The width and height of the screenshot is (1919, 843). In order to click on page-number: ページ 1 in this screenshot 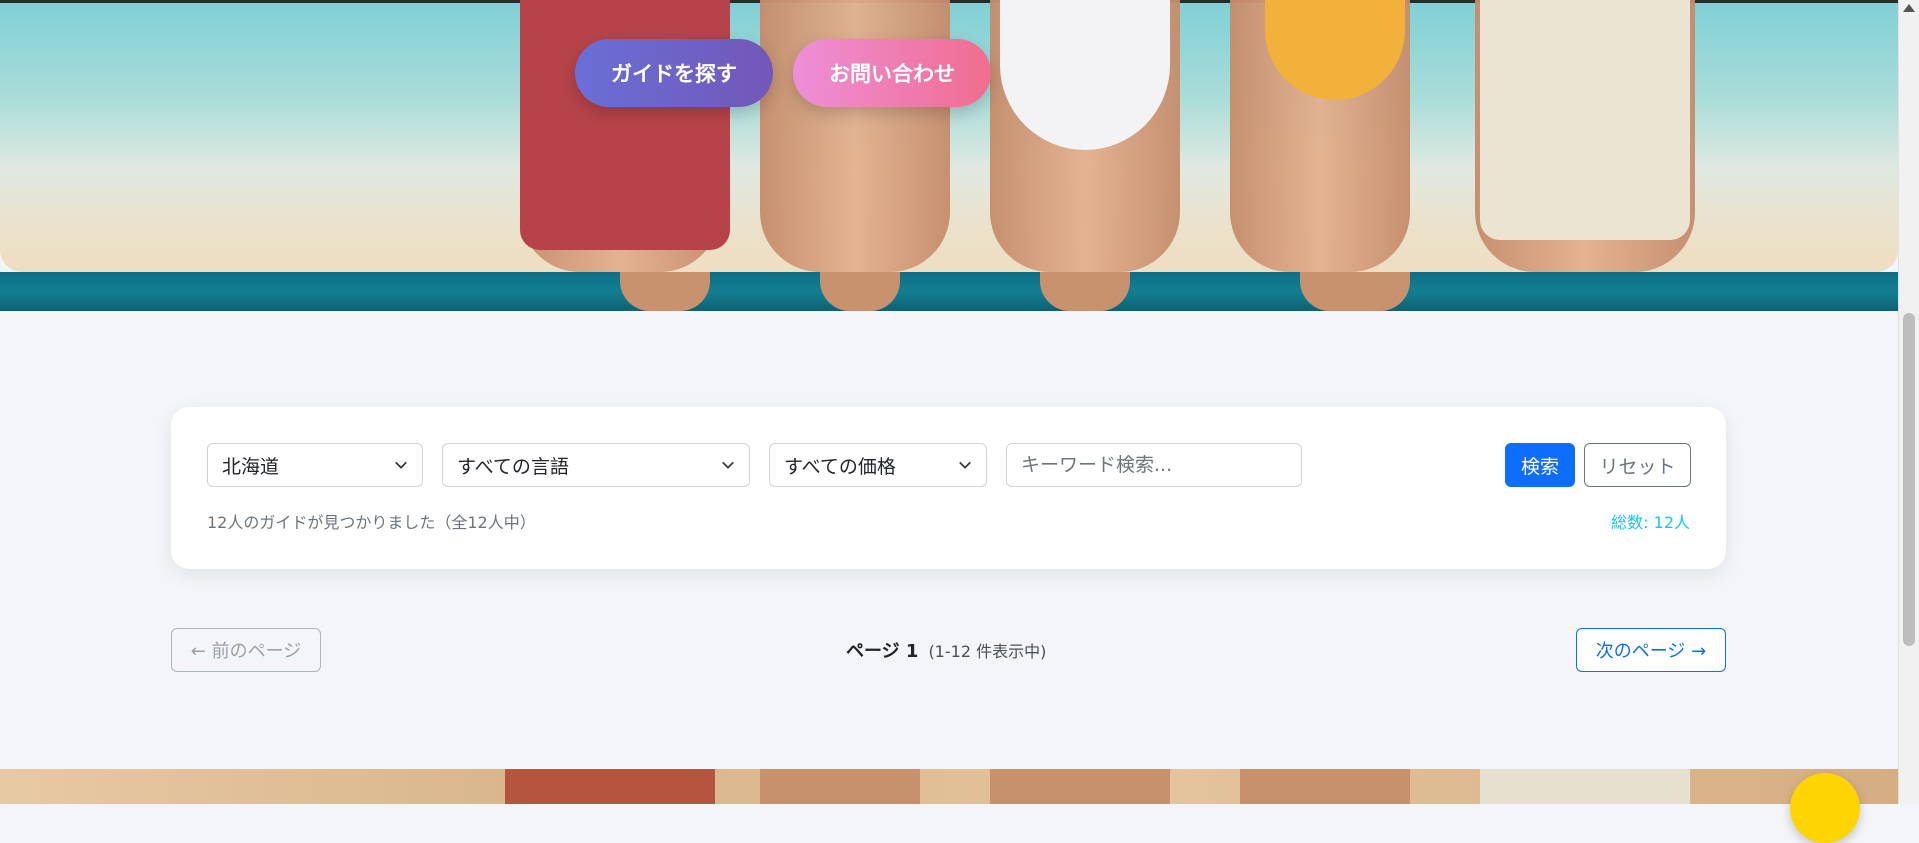, I will do `click(882, 651)`.